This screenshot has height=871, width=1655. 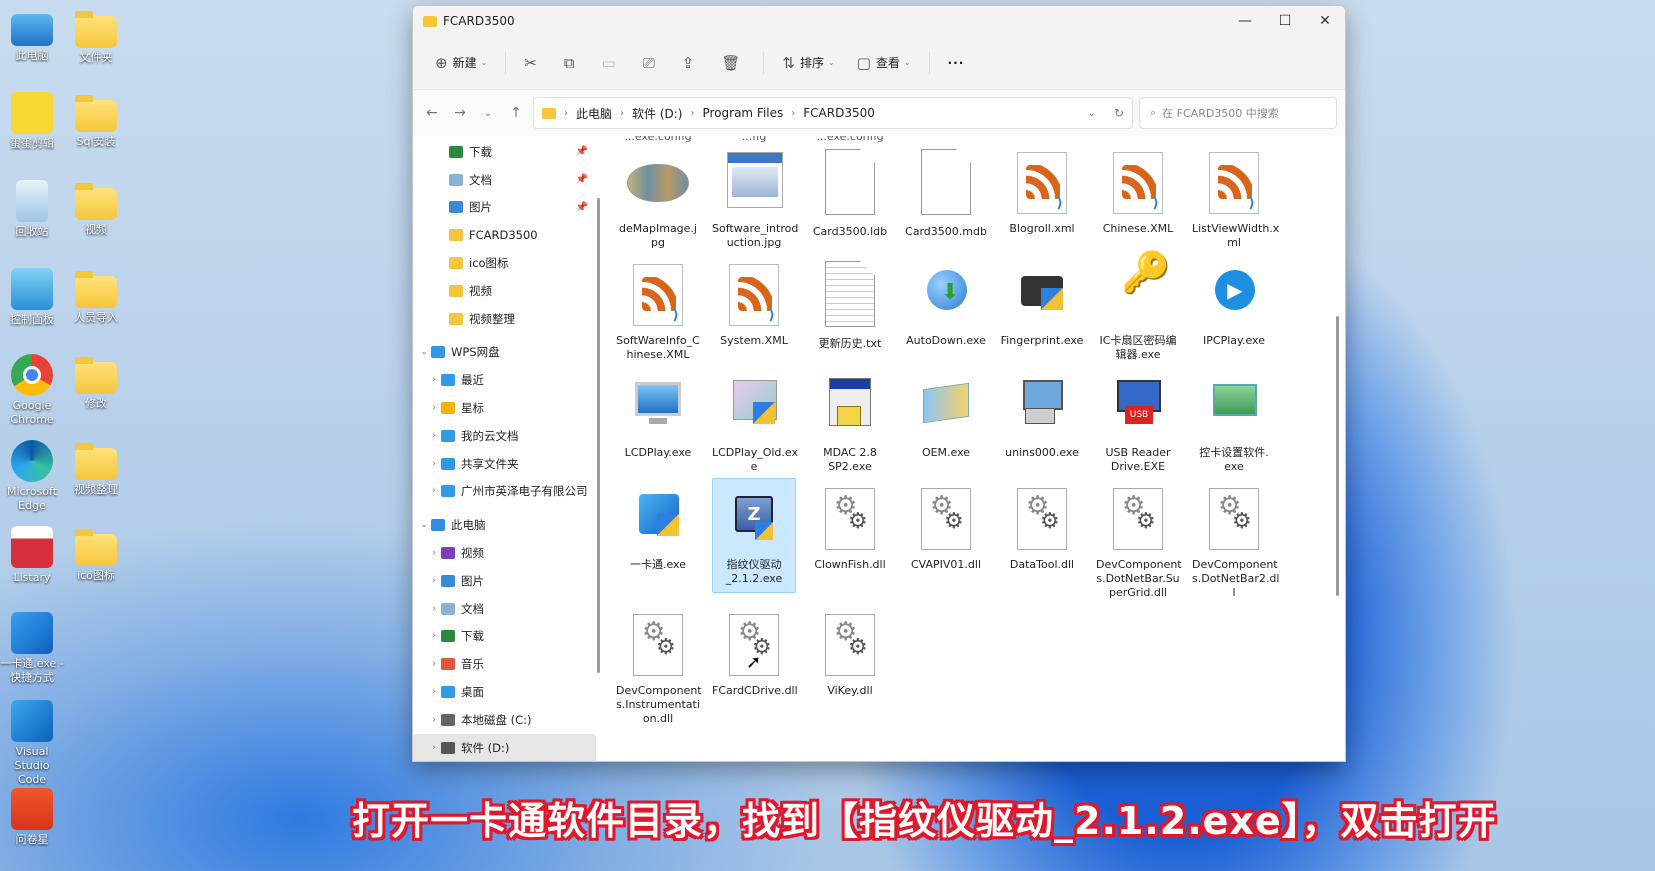 I want to click on sidebar-item: › 本地磁盘 (C:), so click(x=504, y=720).